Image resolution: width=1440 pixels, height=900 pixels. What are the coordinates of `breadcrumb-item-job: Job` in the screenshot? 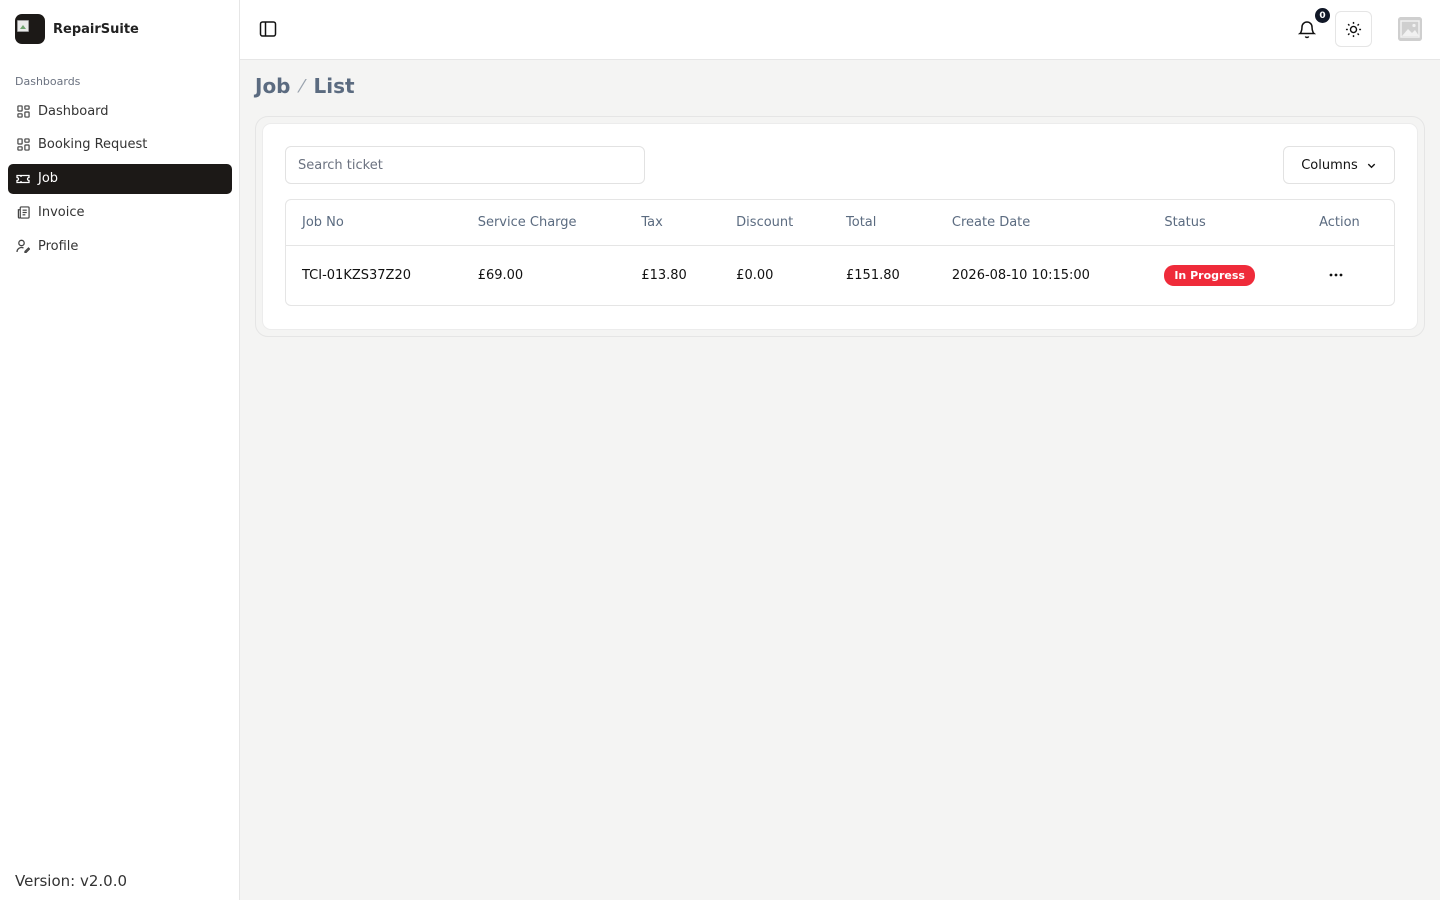 It's located at (273, 86).